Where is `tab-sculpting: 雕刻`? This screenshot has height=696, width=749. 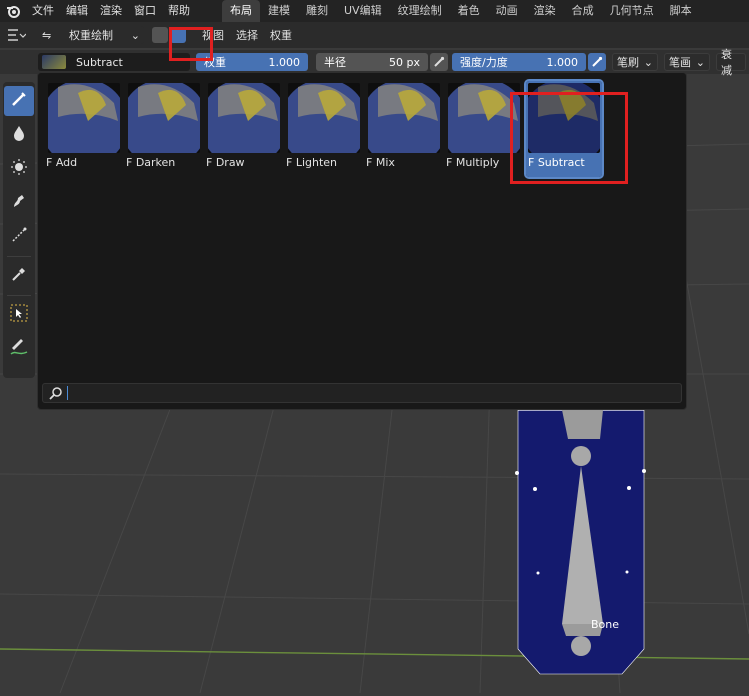
tab-sculpting: 雕刻 is located at coordinates (317, 11).